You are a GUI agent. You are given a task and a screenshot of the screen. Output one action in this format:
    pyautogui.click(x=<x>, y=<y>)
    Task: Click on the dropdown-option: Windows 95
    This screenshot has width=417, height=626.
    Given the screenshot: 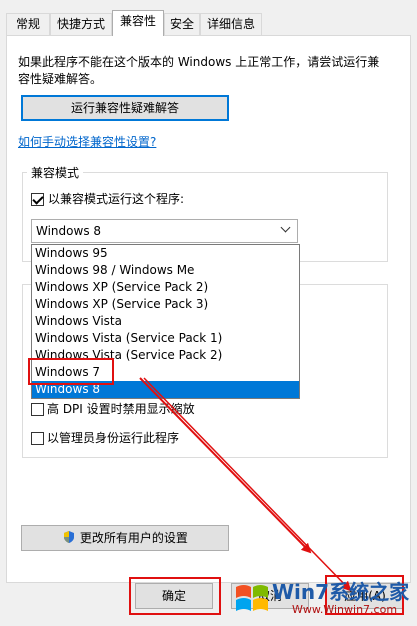 What is the action you would take?
    pyautogui.click(x=165, y=253)
    